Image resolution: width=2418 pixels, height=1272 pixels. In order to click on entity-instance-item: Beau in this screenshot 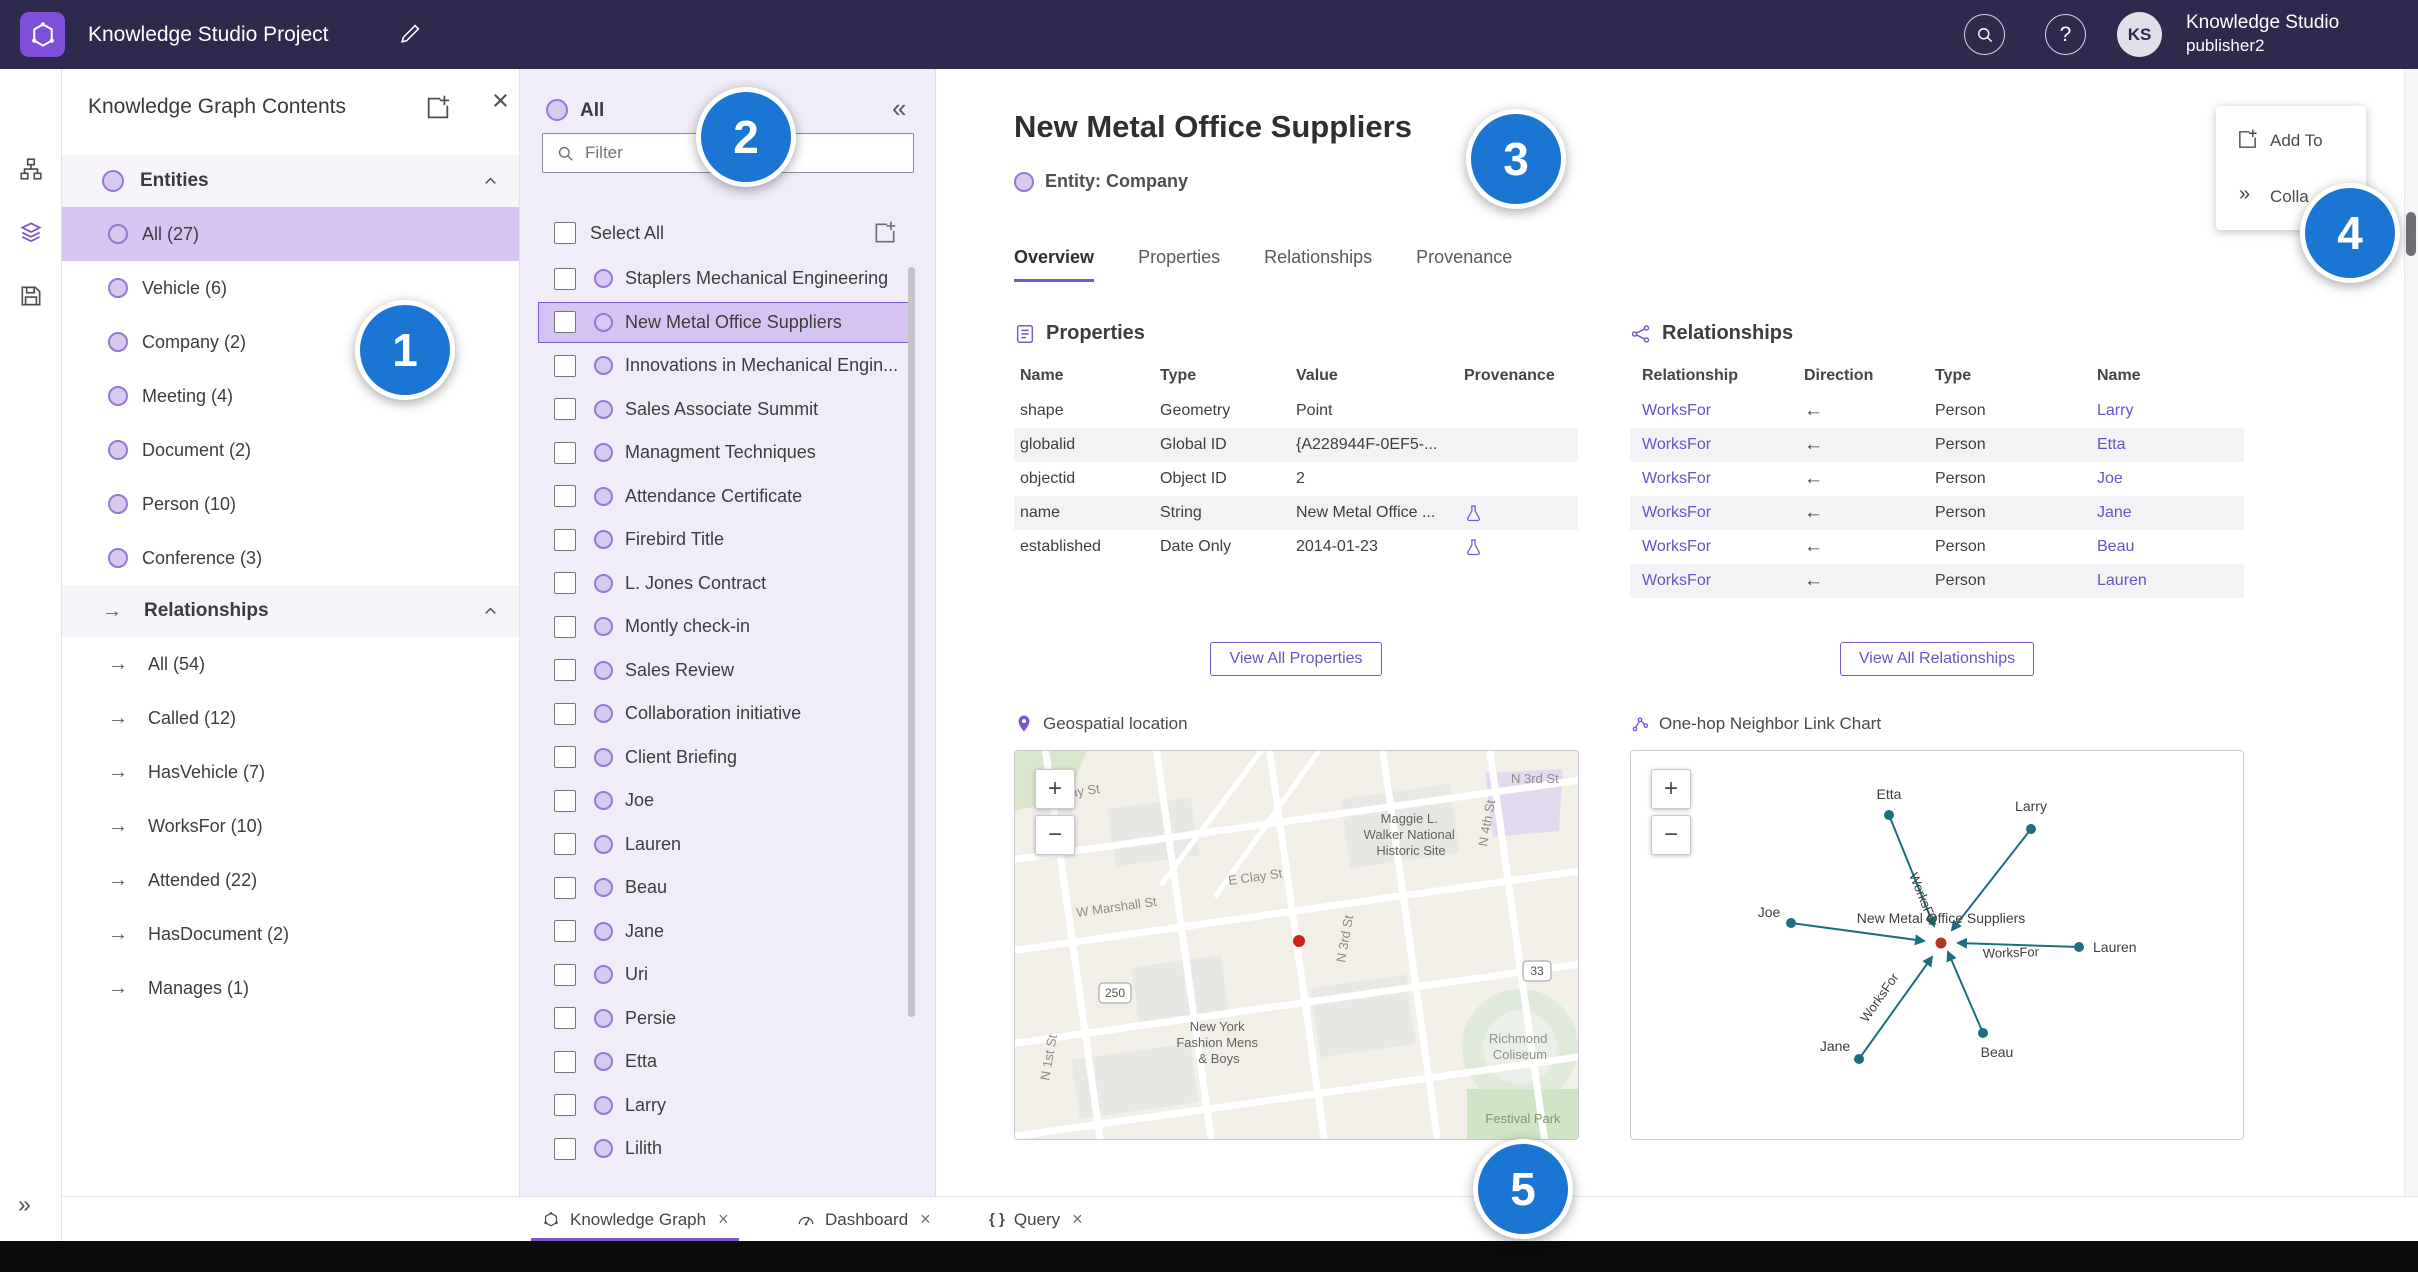, I will do `click(727, 888)`.